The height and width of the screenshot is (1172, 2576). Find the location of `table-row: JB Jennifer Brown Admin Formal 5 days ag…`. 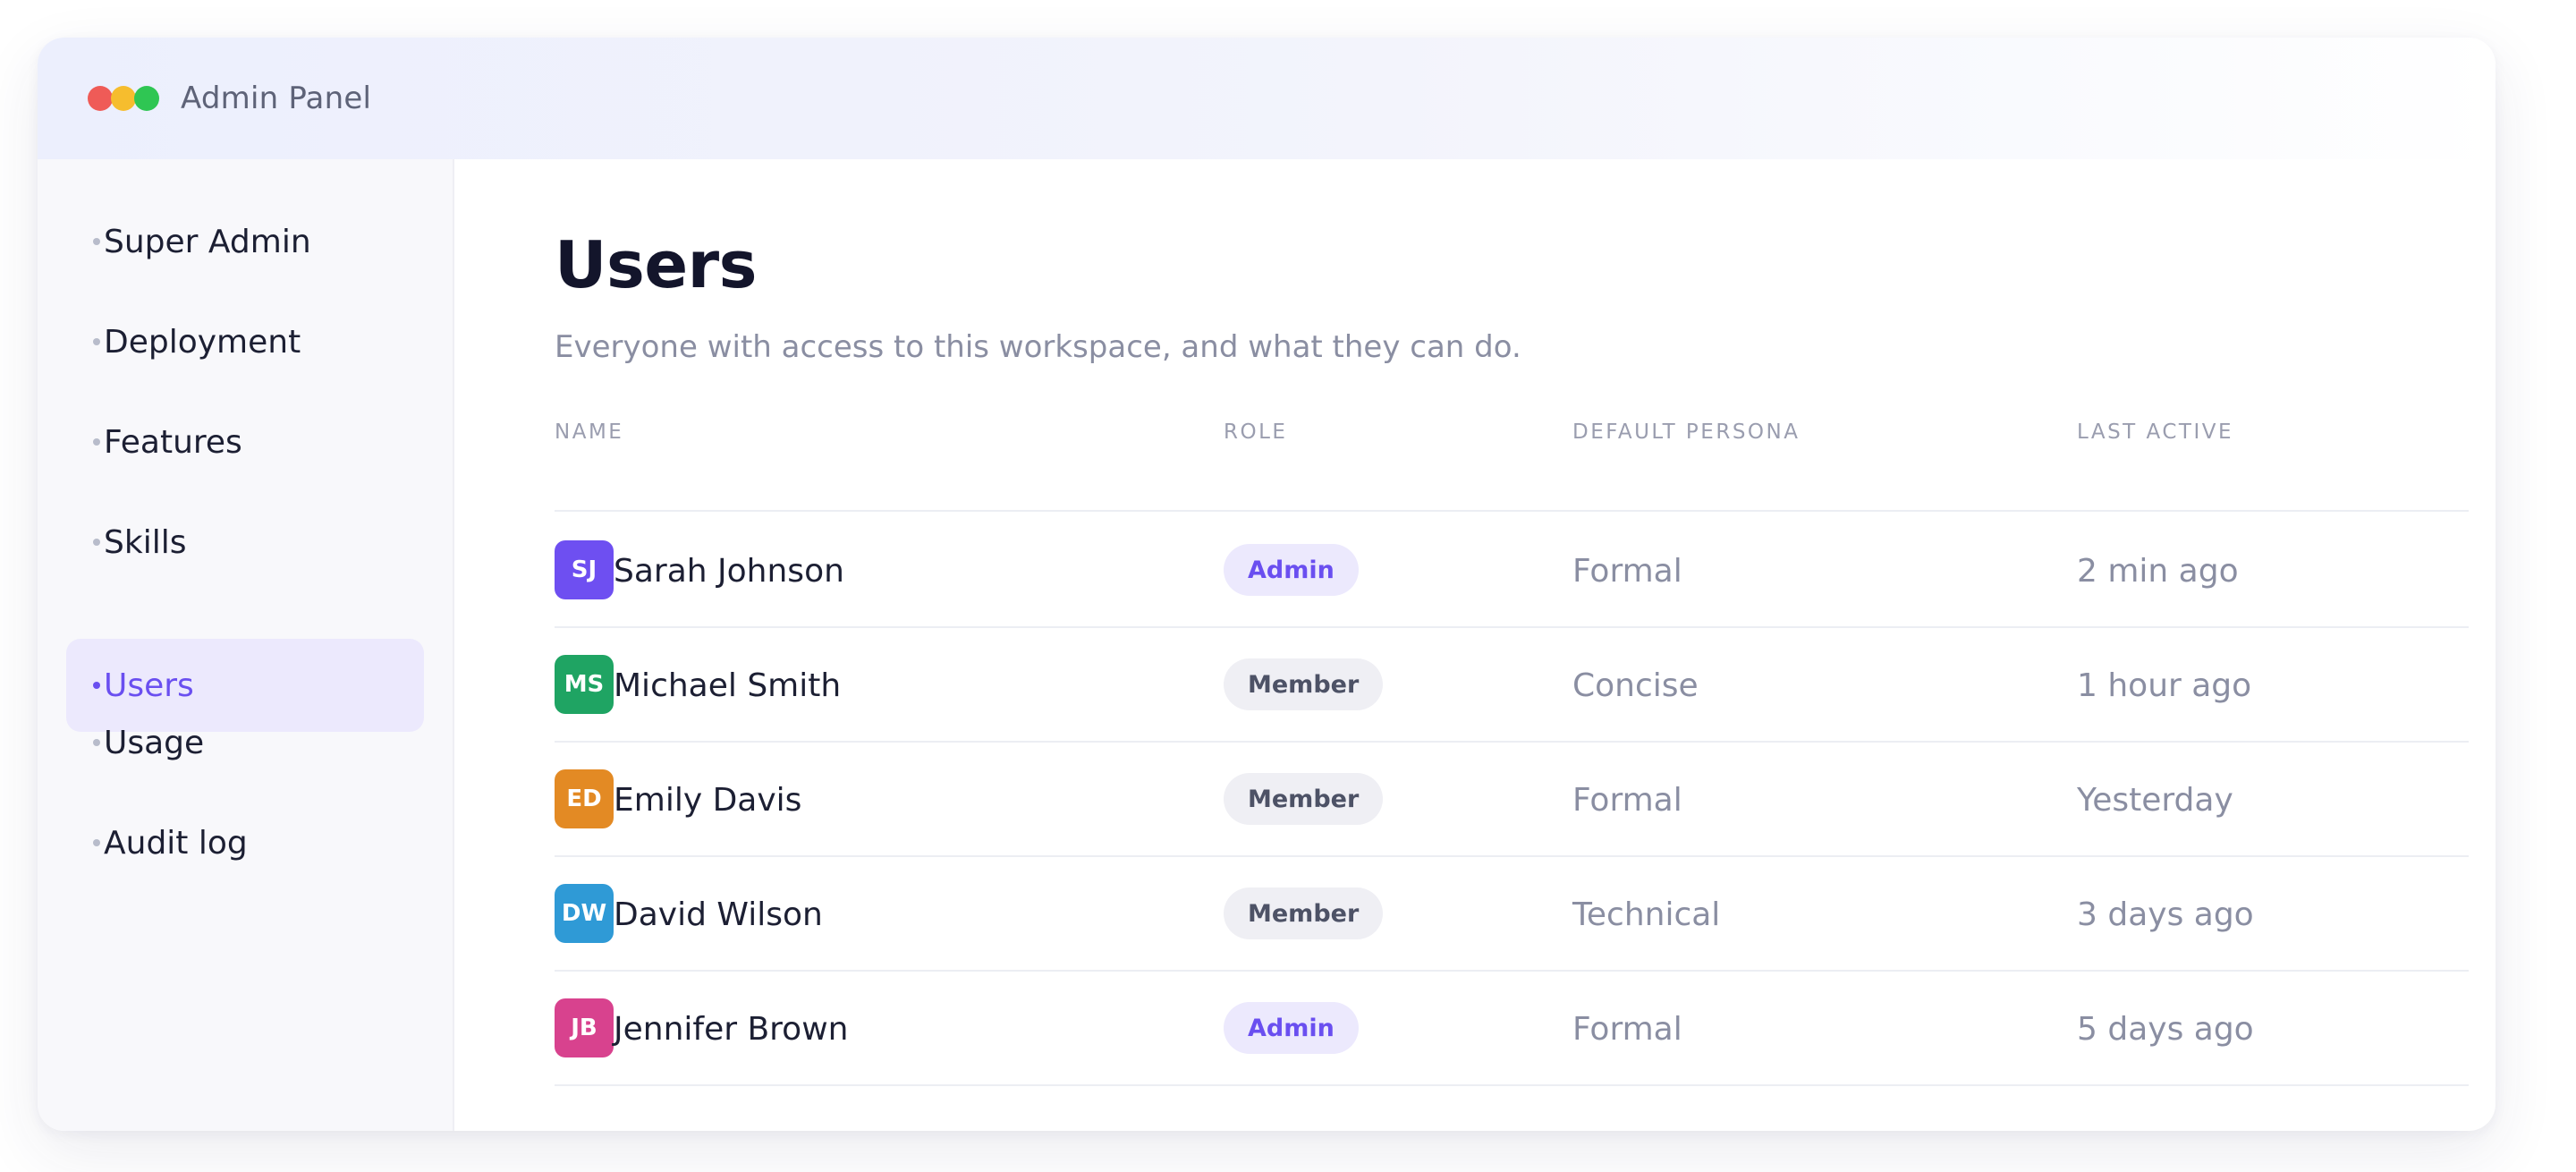

table-row: JB Jennifer Brown Admin Formal 5 days ag… is located at coordinates (1512, 1027).